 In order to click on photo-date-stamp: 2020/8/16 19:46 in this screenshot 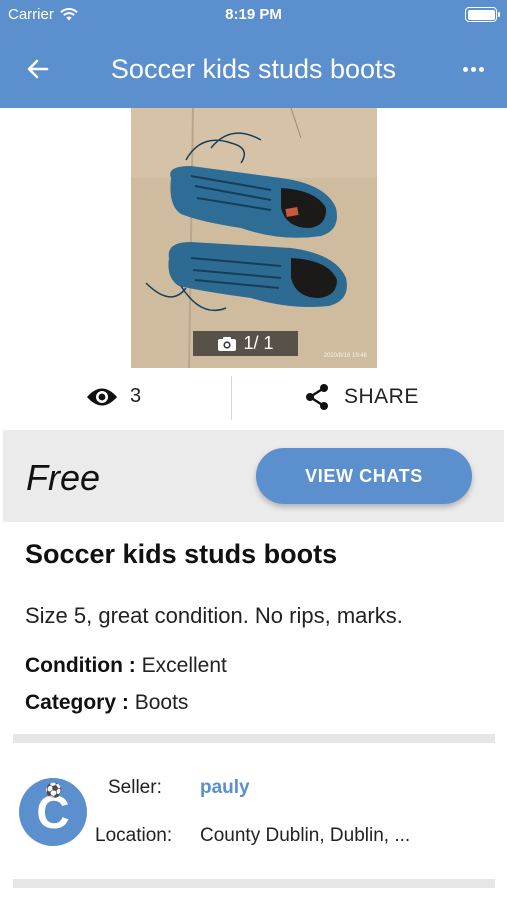, I will do `click(345, 356)`.